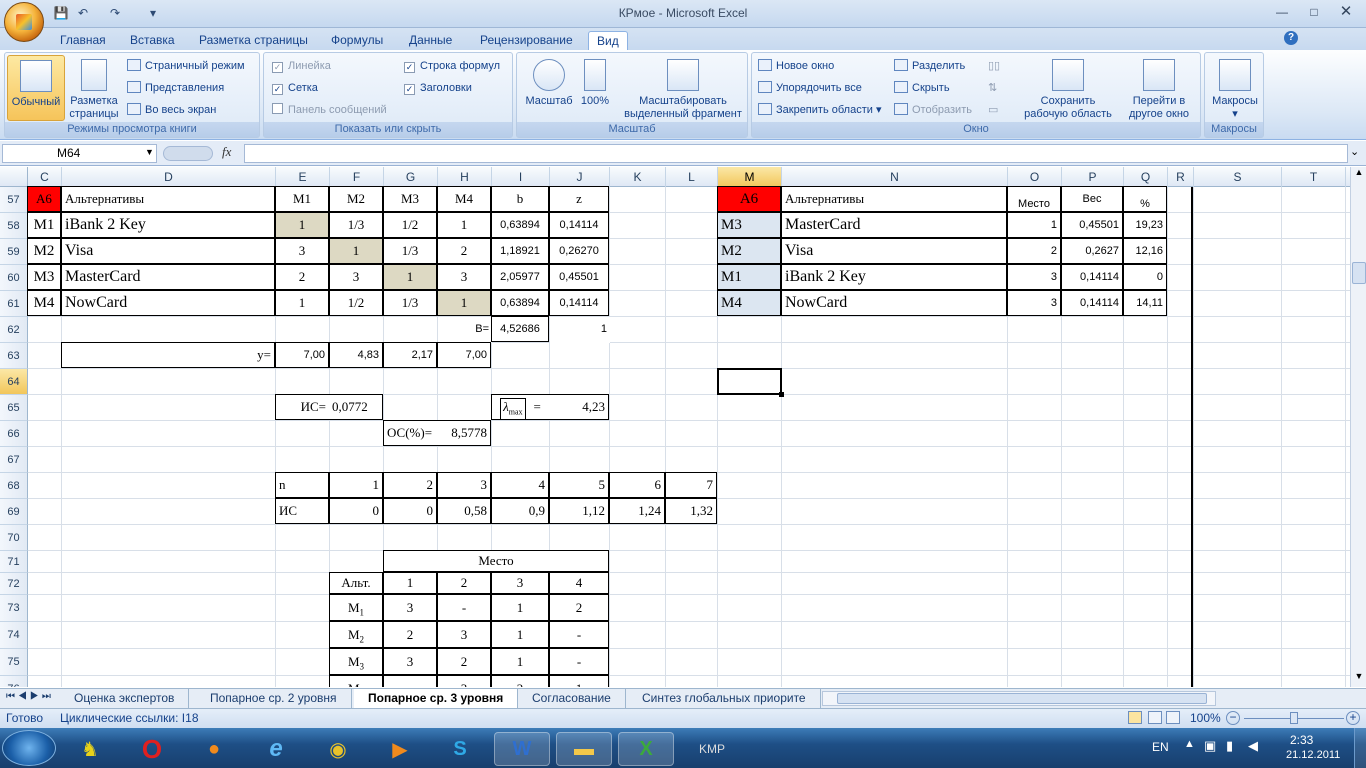 This screenshot has height=768, width=1366. I want to click on split-button: Разделить, so click(929, 66).